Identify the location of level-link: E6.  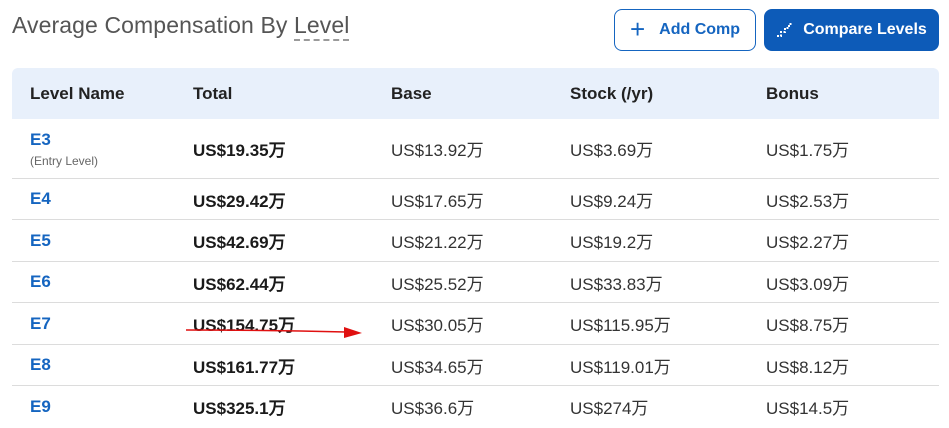
(40, 281).